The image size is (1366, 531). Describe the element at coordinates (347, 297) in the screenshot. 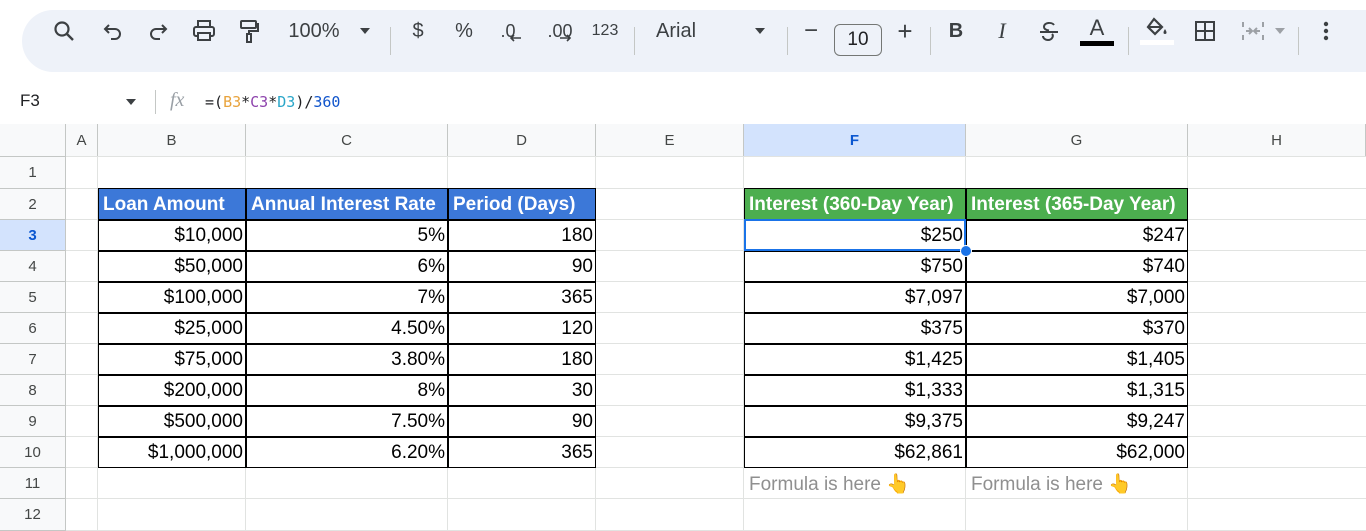

I see `loan-table-cell: 7%` at that location.